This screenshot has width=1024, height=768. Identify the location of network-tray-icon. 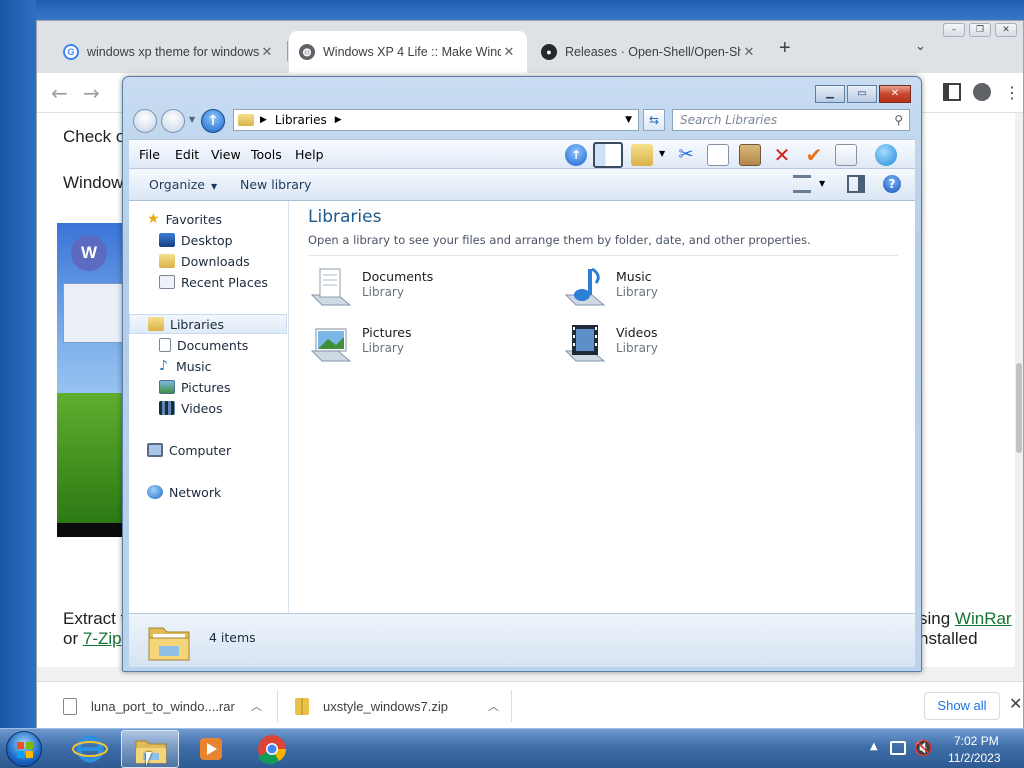
(898, 748).